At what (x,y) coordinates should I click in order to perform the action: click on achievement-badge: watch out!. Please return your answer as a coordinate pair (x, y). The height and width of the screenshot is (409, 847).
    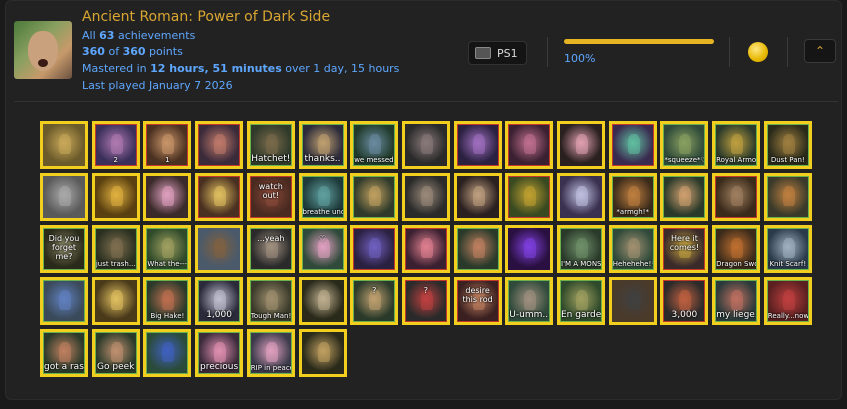
    Looking at the image, I should click on (270, 197).